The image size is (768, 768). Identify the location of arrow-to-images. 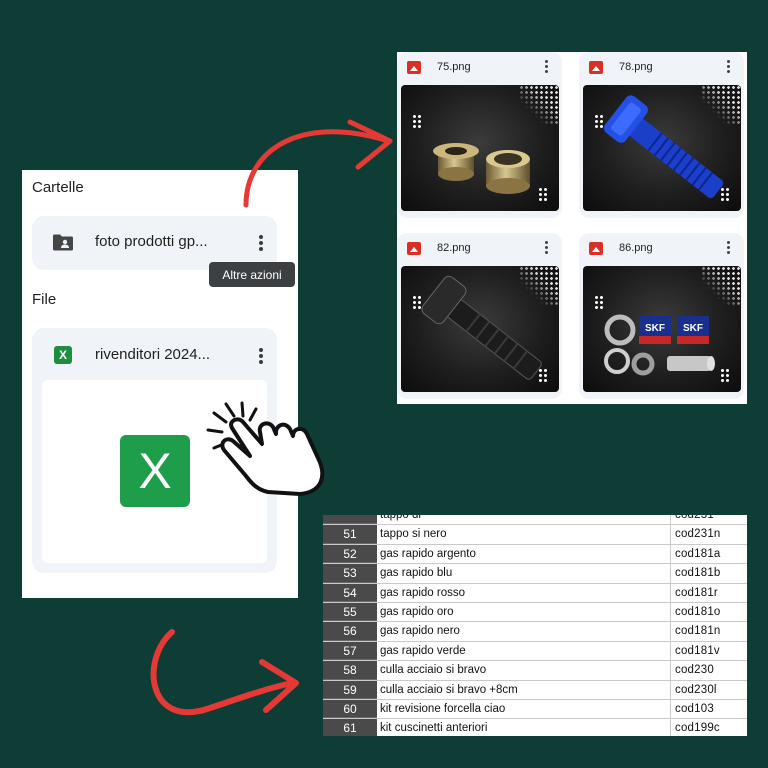
(315, 168).